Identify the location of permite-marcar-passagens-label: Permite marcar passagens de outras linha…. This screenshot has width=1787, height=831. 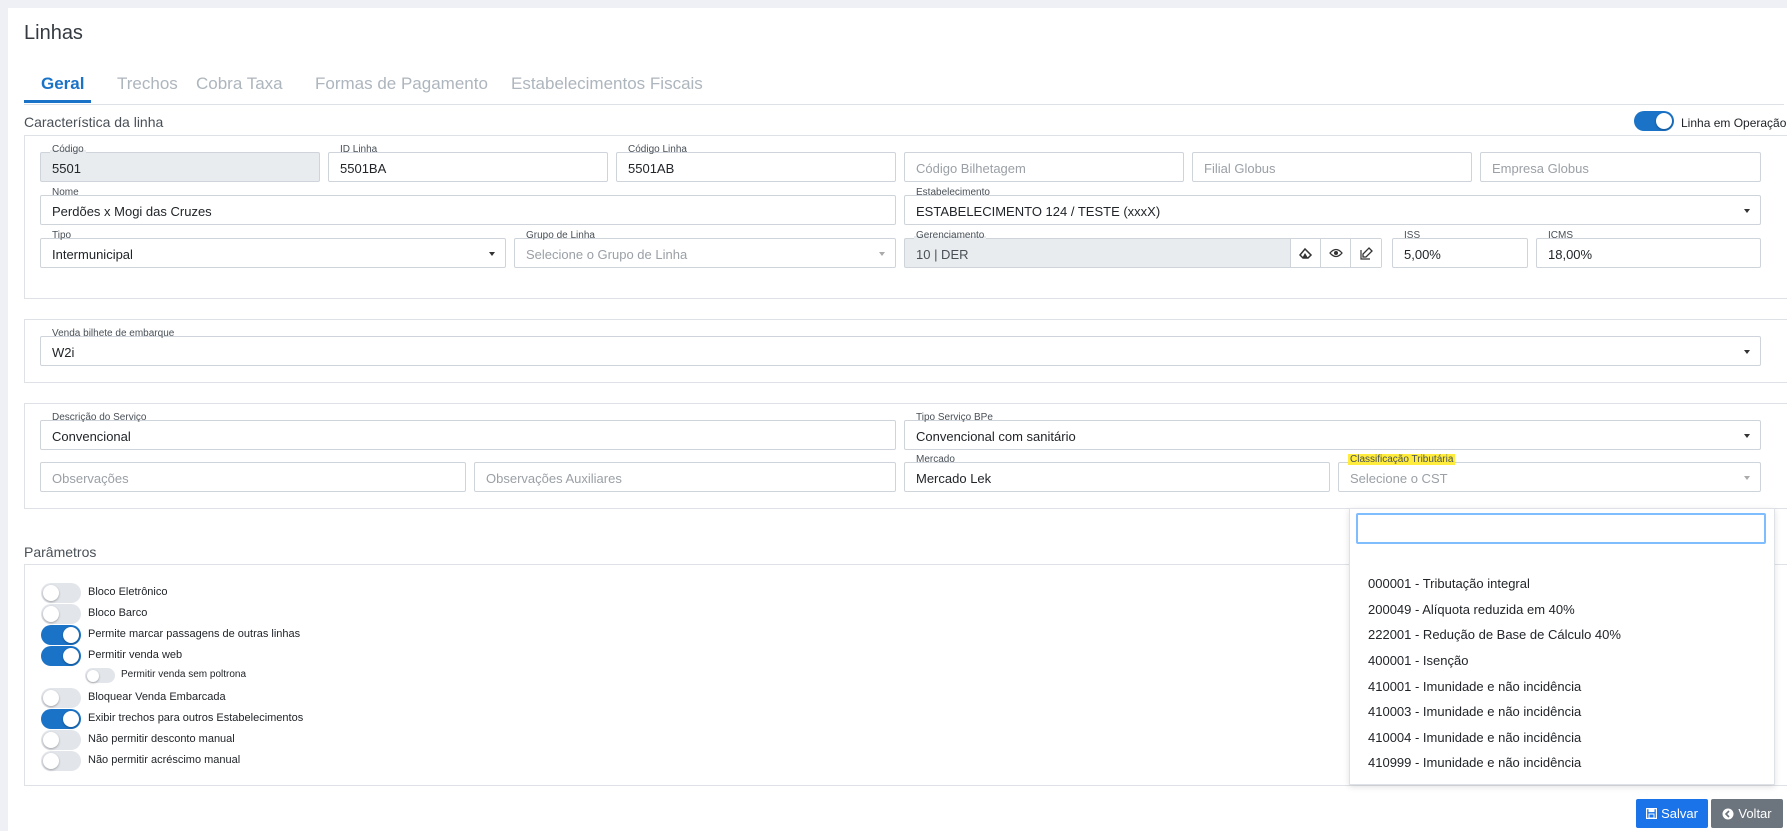
(194, 634).